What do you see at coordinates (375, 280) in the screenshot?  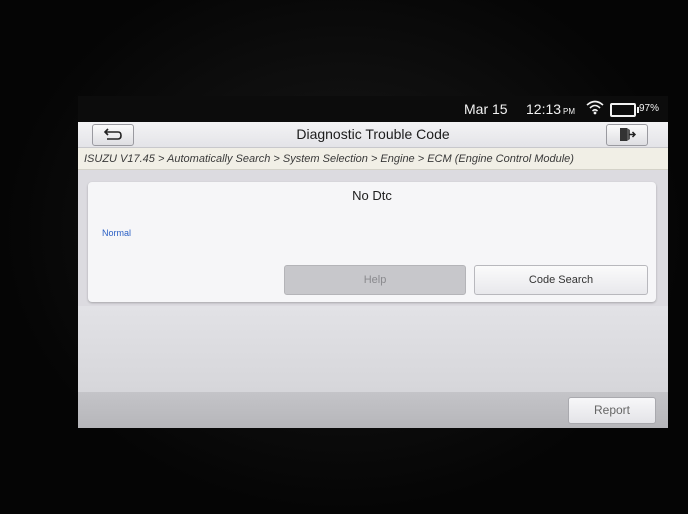 I see `help-button: Help` at bounding box center [375, 280].